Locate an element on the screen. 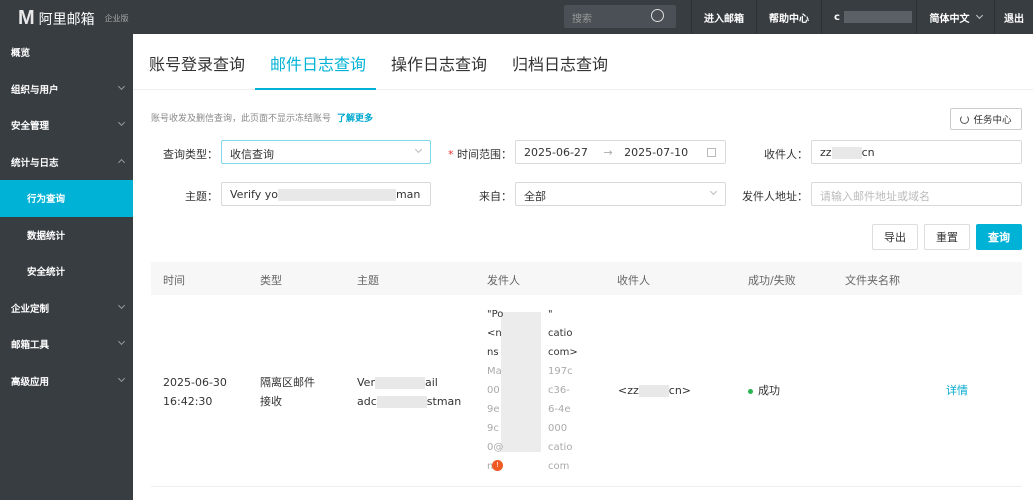  sender-address-input: 请输入邮件地址或域名 is located at coordinates (916, 194).